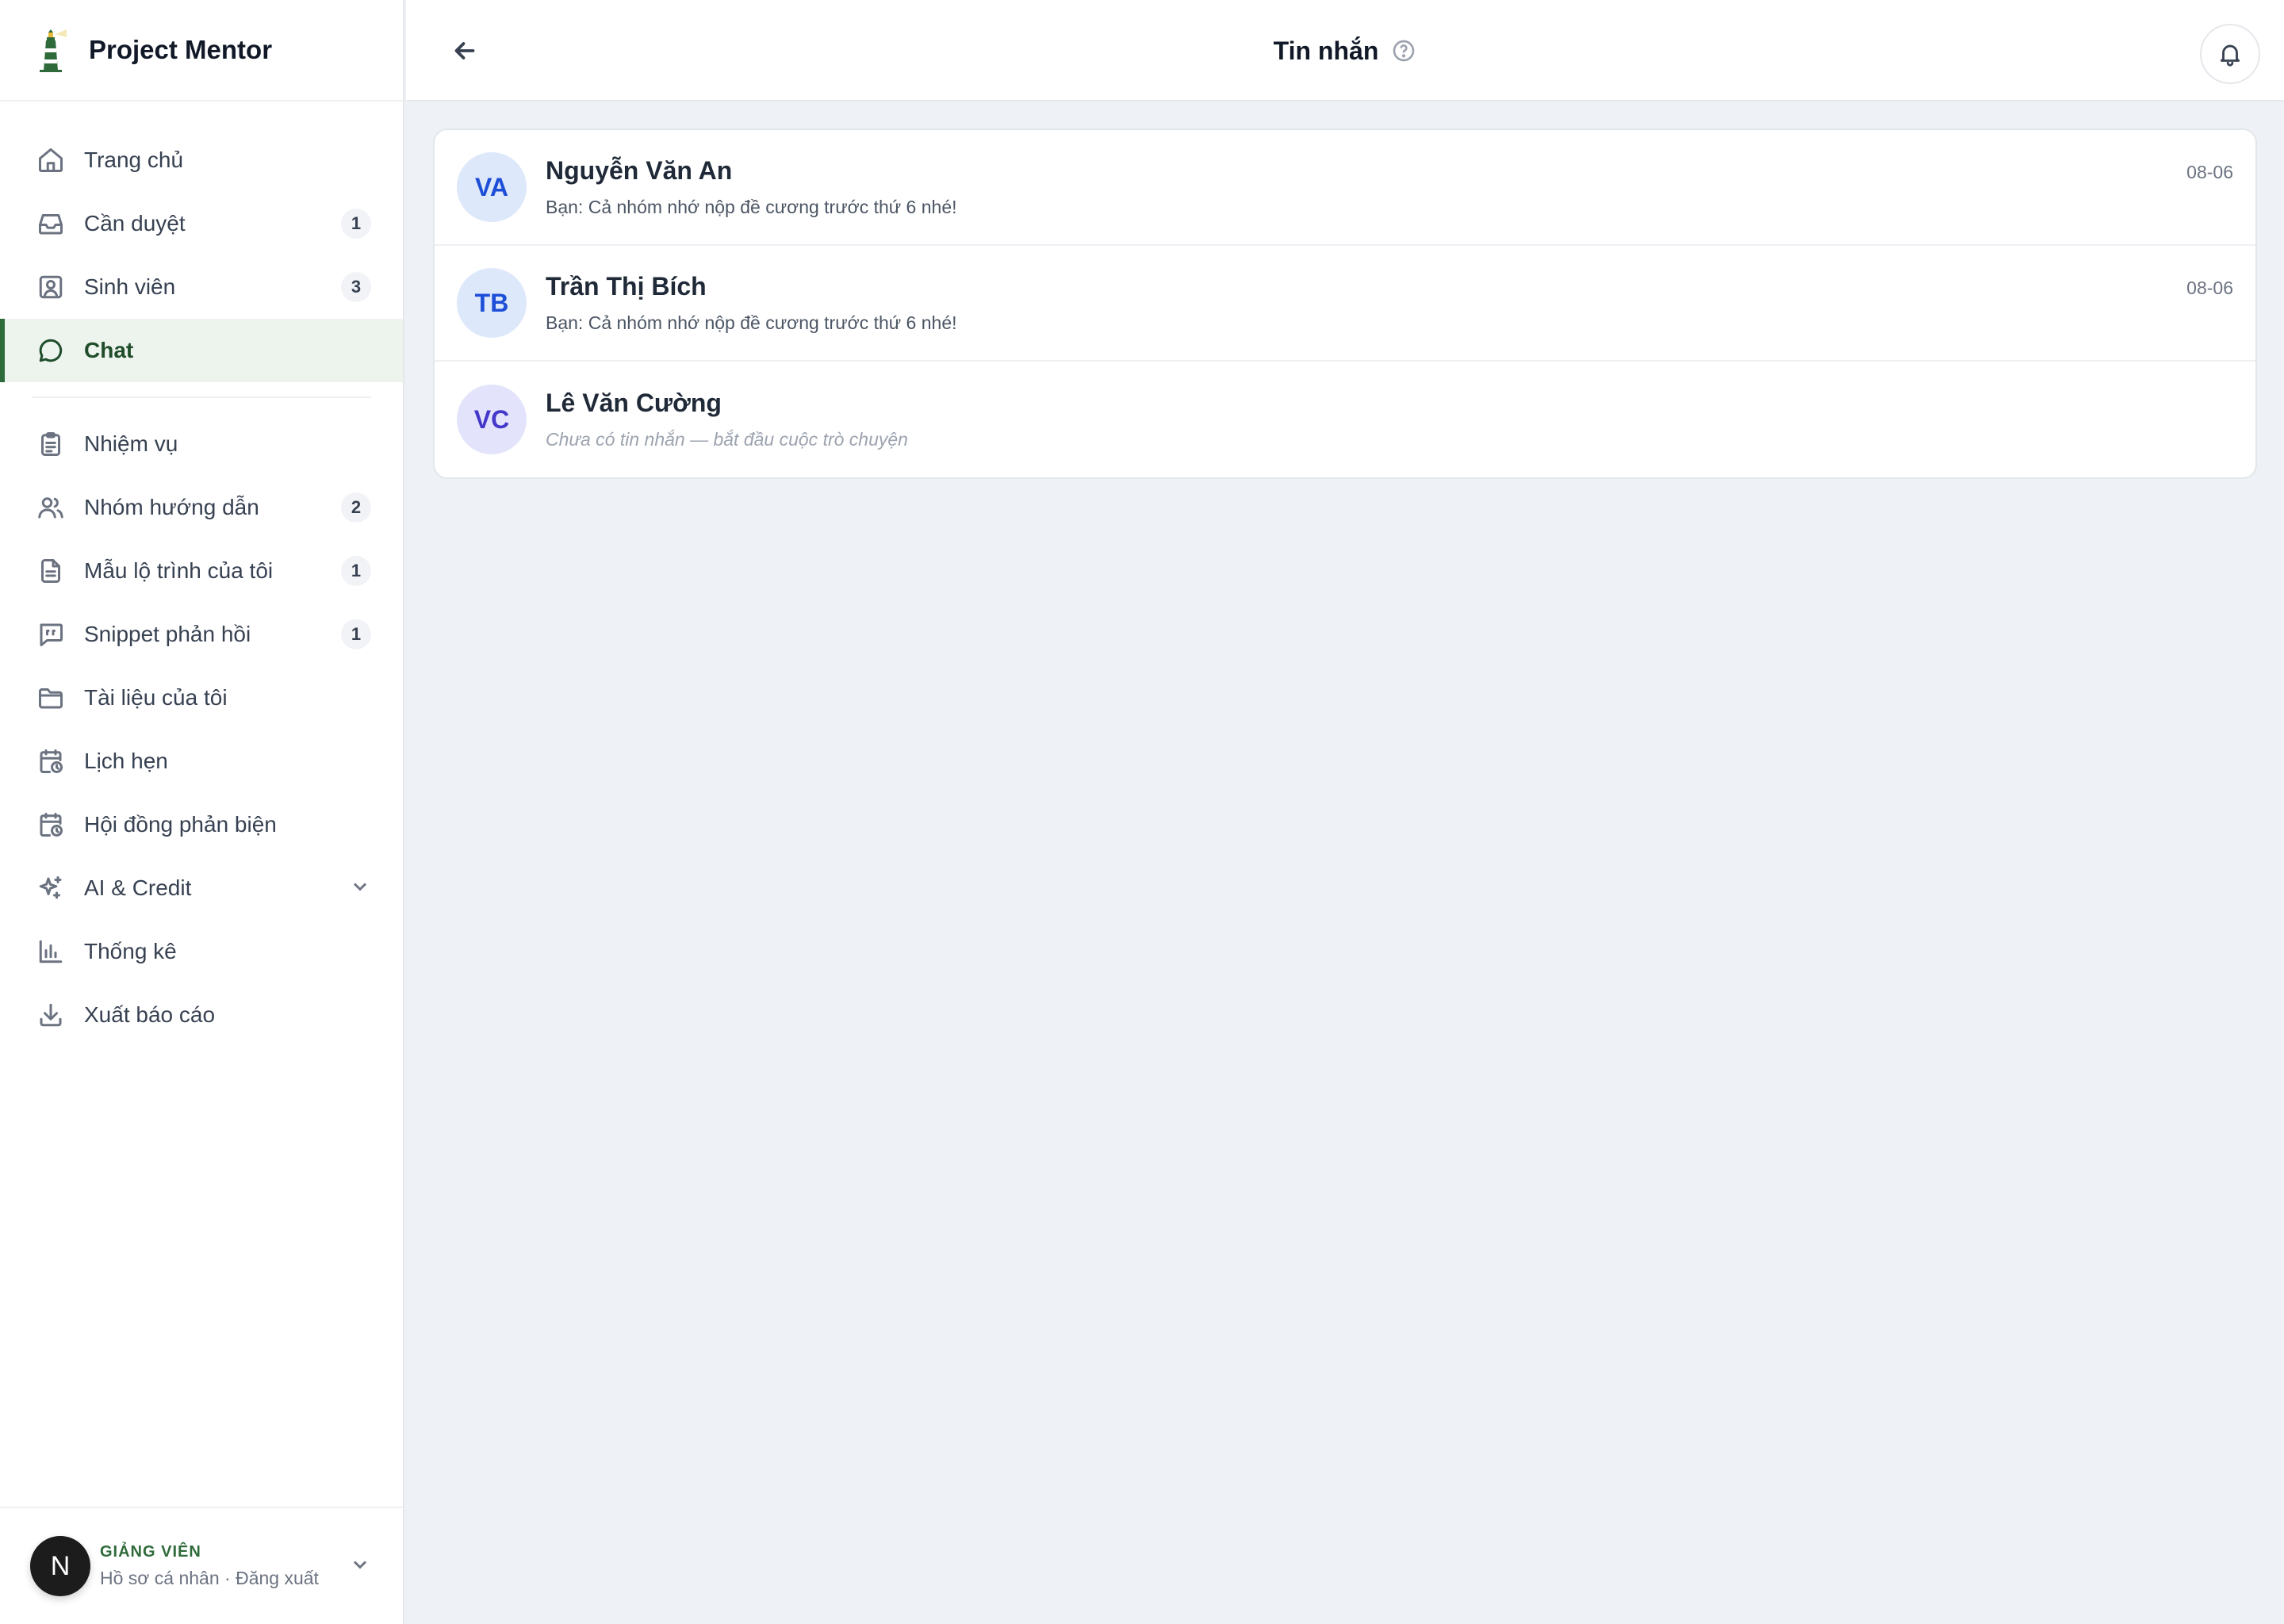  I want to click on page-title: Tin nhắn, so click(1326, 50).